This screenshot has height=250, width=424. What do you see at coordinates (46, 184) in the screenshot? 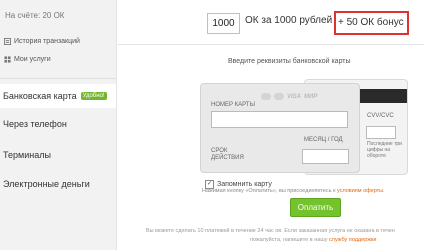
I see `method-e-money-label: Электронные деньги` at bounding box center [46, 184].